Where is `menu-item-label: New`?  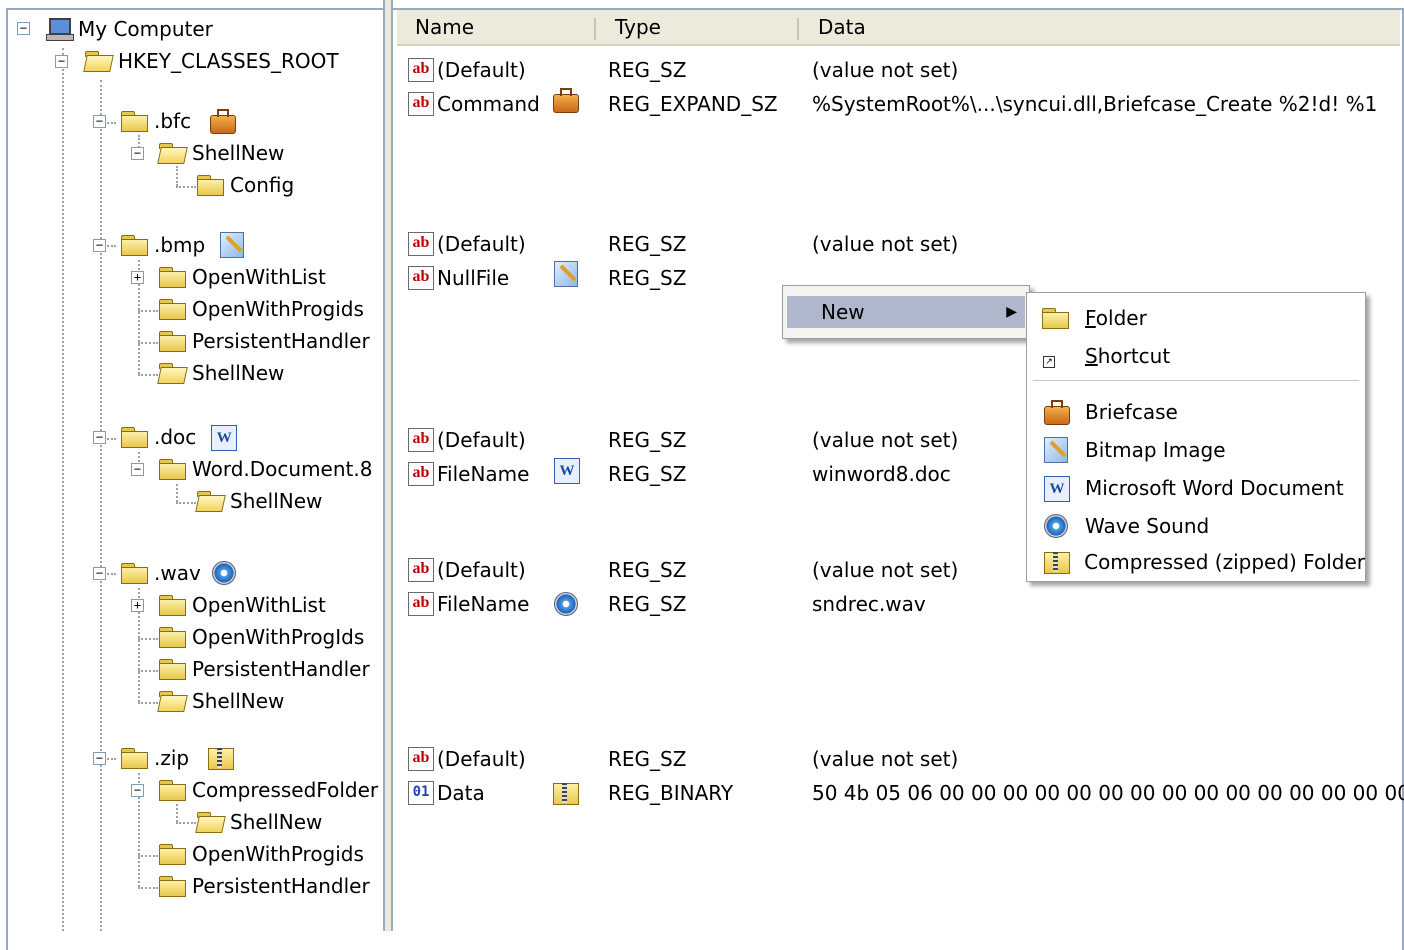 menu-item-label: New is located at coordinates (843, 312).